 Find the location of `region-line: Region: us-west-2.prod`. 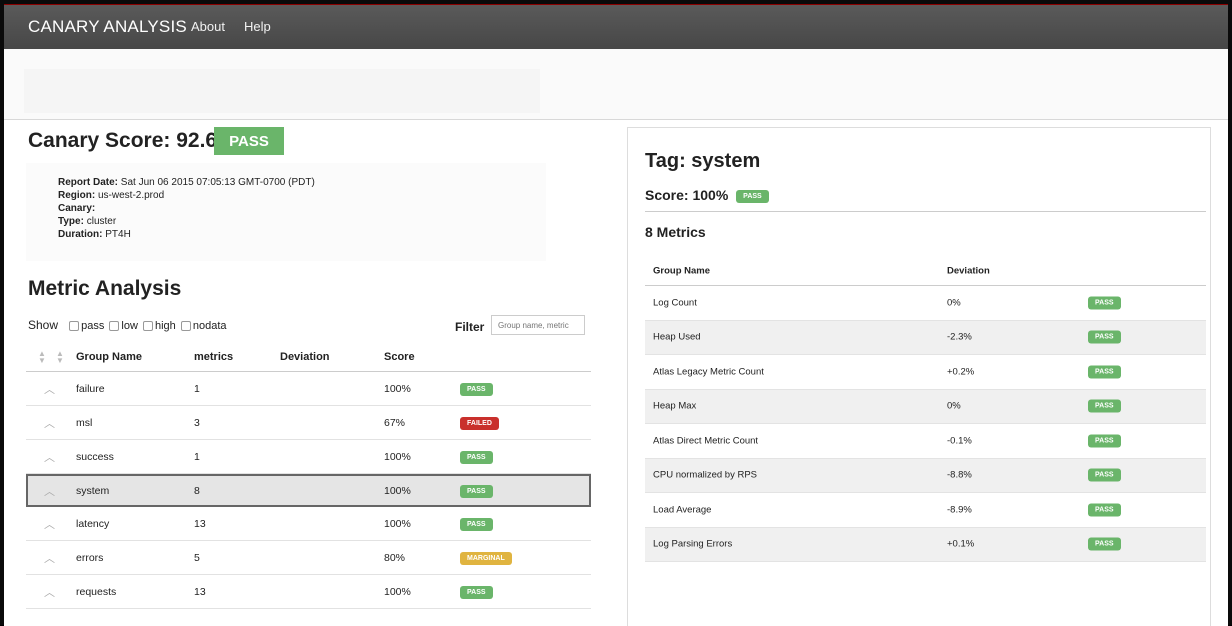

region-line: Region: us-west-2.prod is located at coordinates (111, 195).